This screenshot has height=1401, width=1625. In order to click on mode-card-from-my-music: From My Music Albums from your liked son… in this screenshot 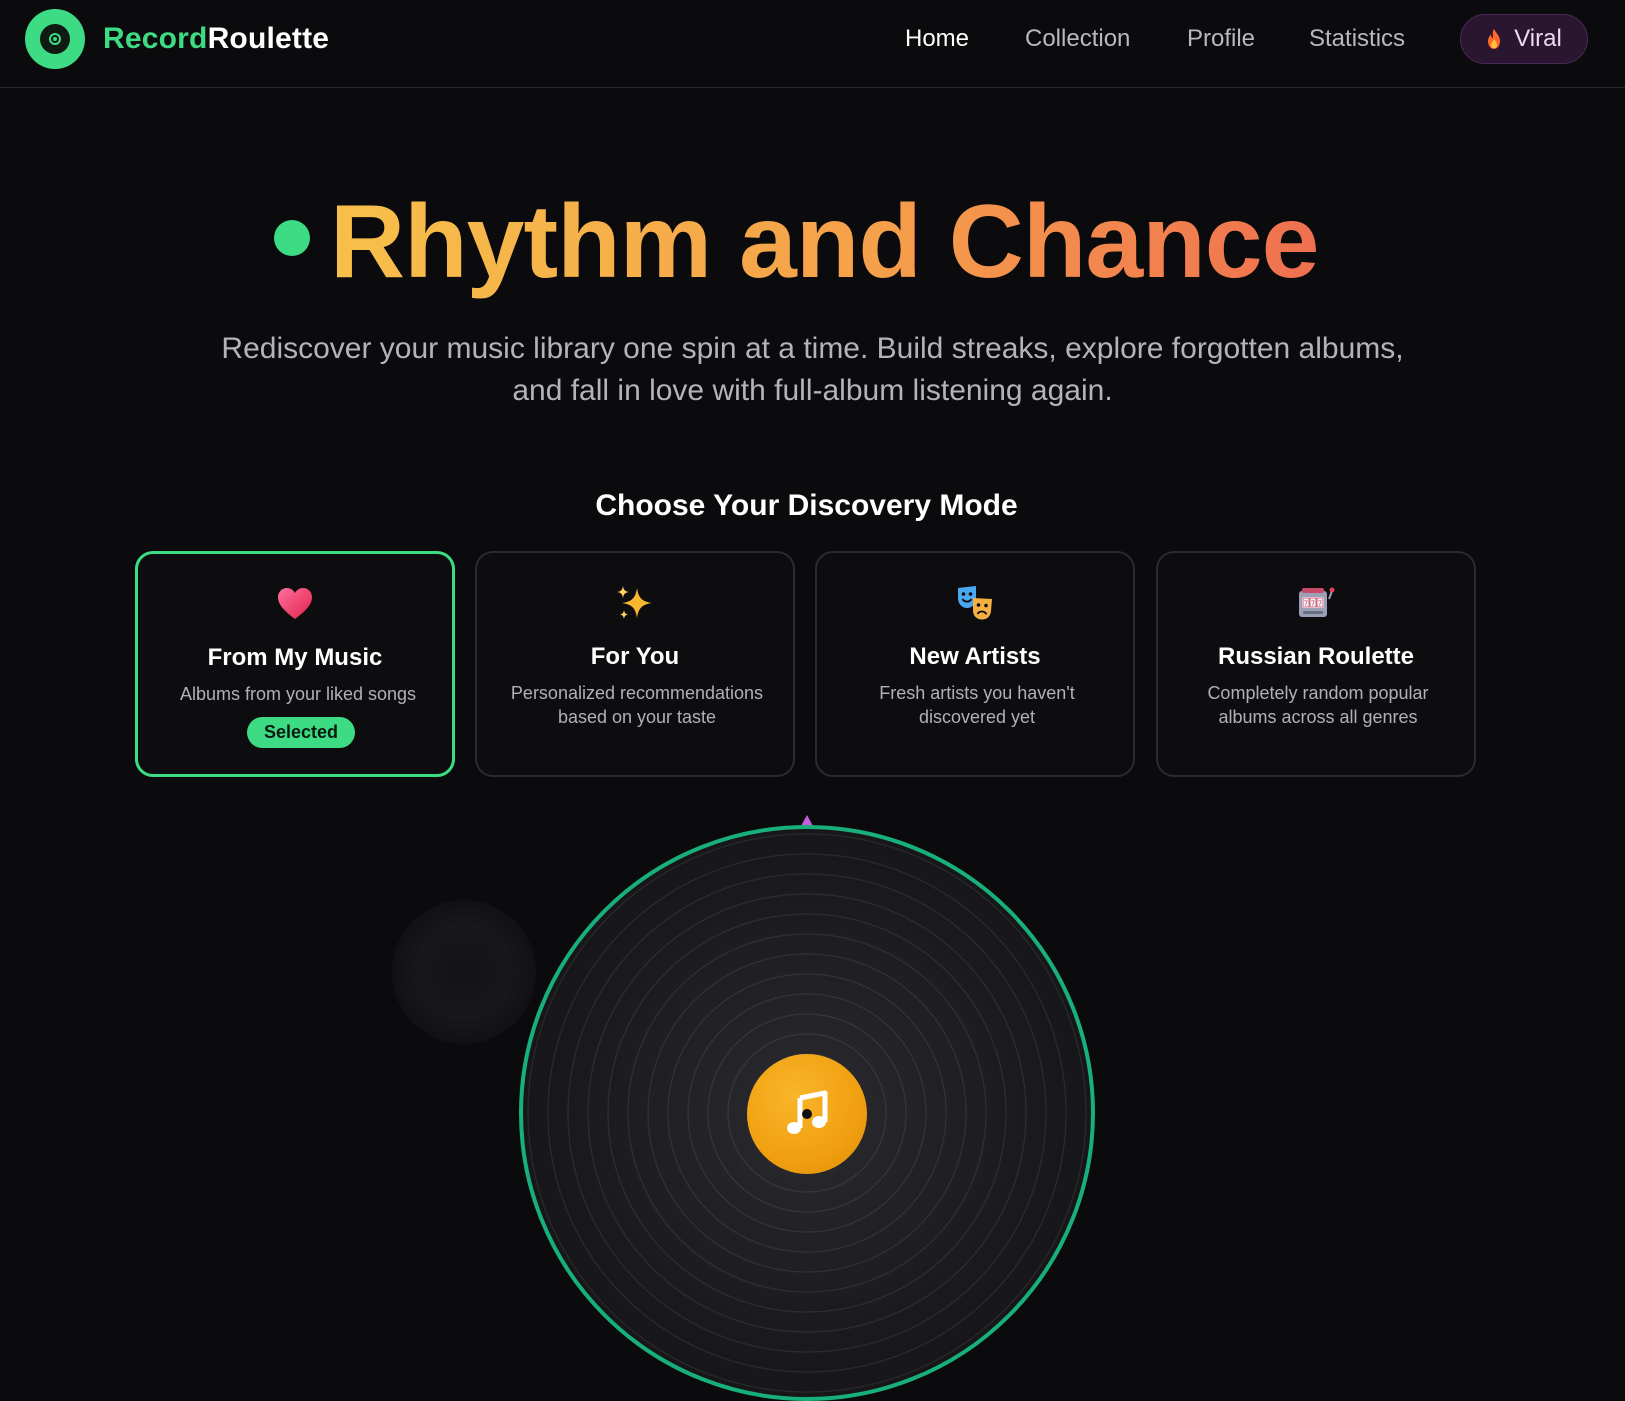, I will do `click(295, 664)`.